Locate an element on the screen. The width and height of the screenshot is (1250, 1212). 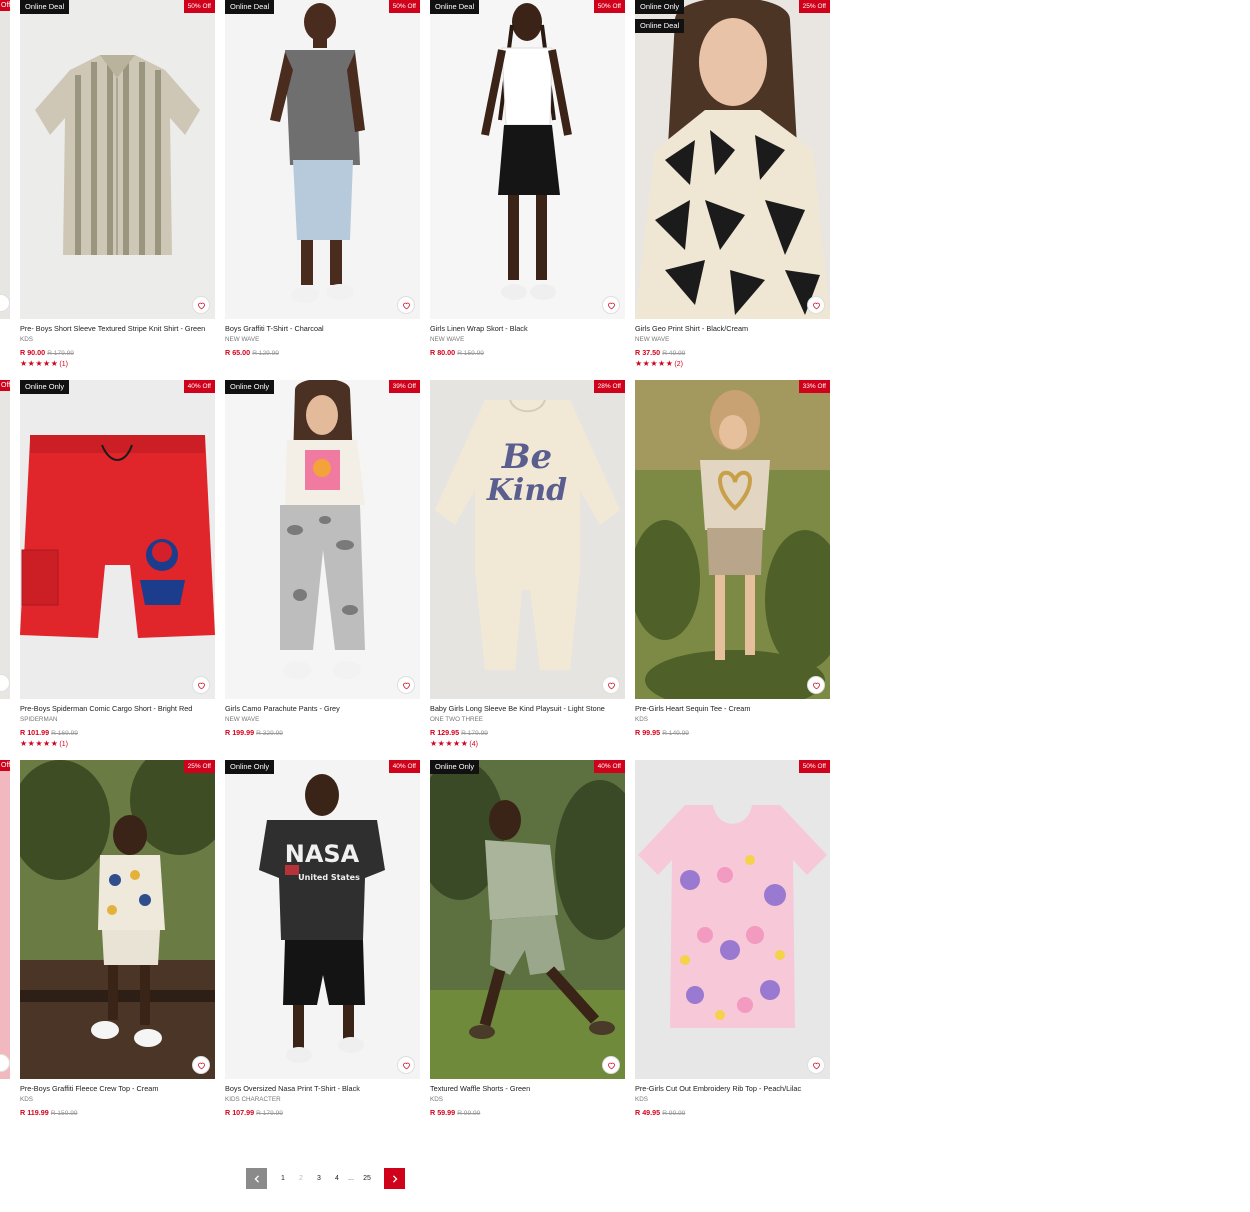
product-title: Boys Graffiti T-Shirt - Charcoal is located at coordinates (322, 328).